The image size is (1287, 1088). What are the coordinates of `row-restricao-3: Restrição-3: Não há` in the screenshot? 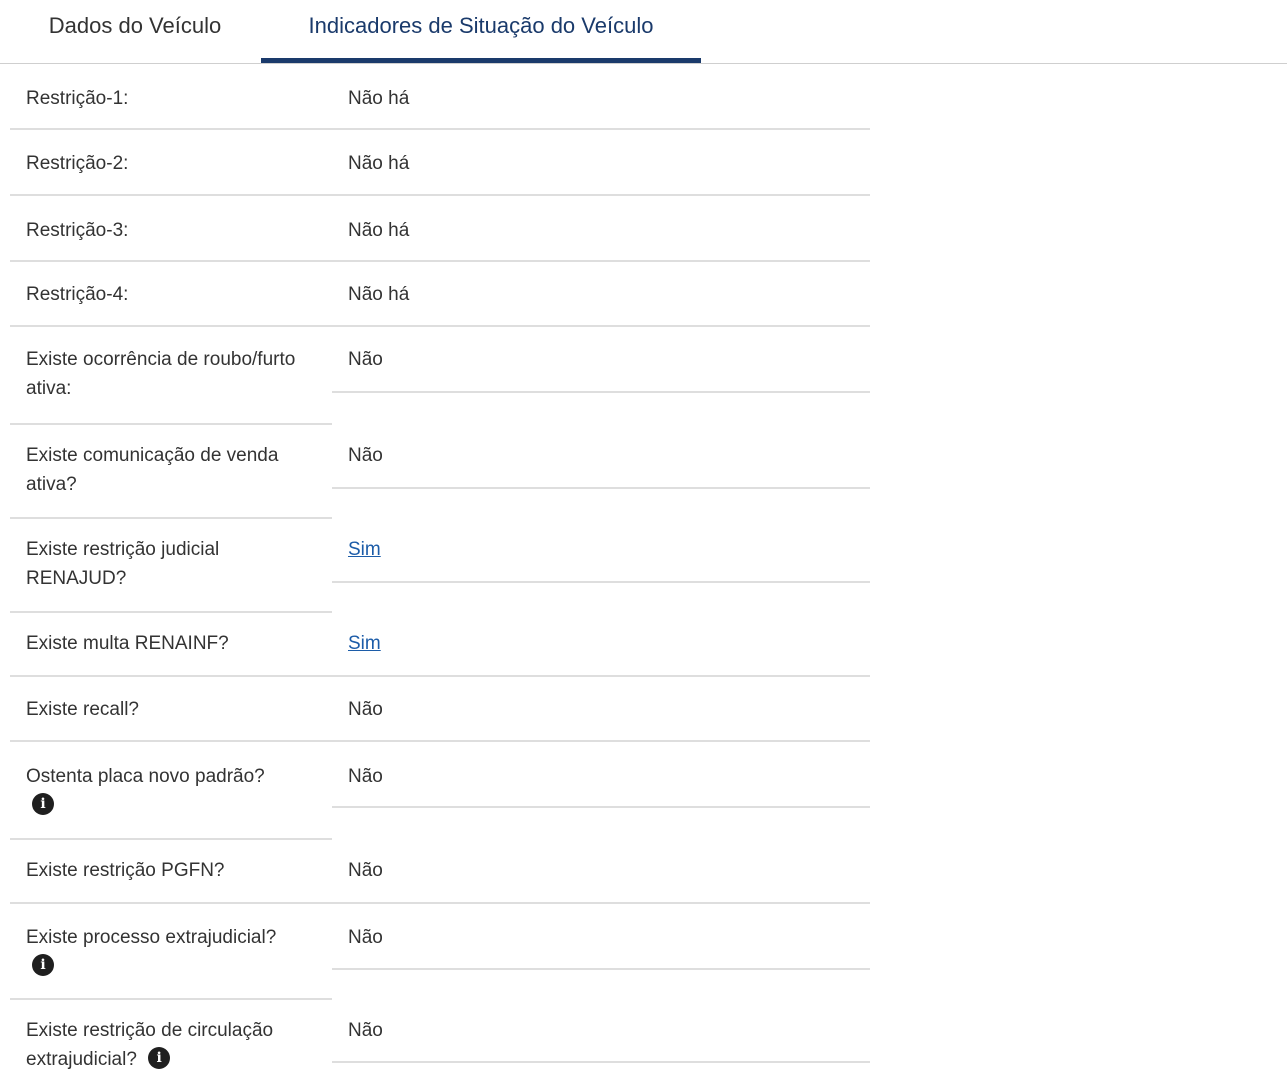 It's located at (440, 229).